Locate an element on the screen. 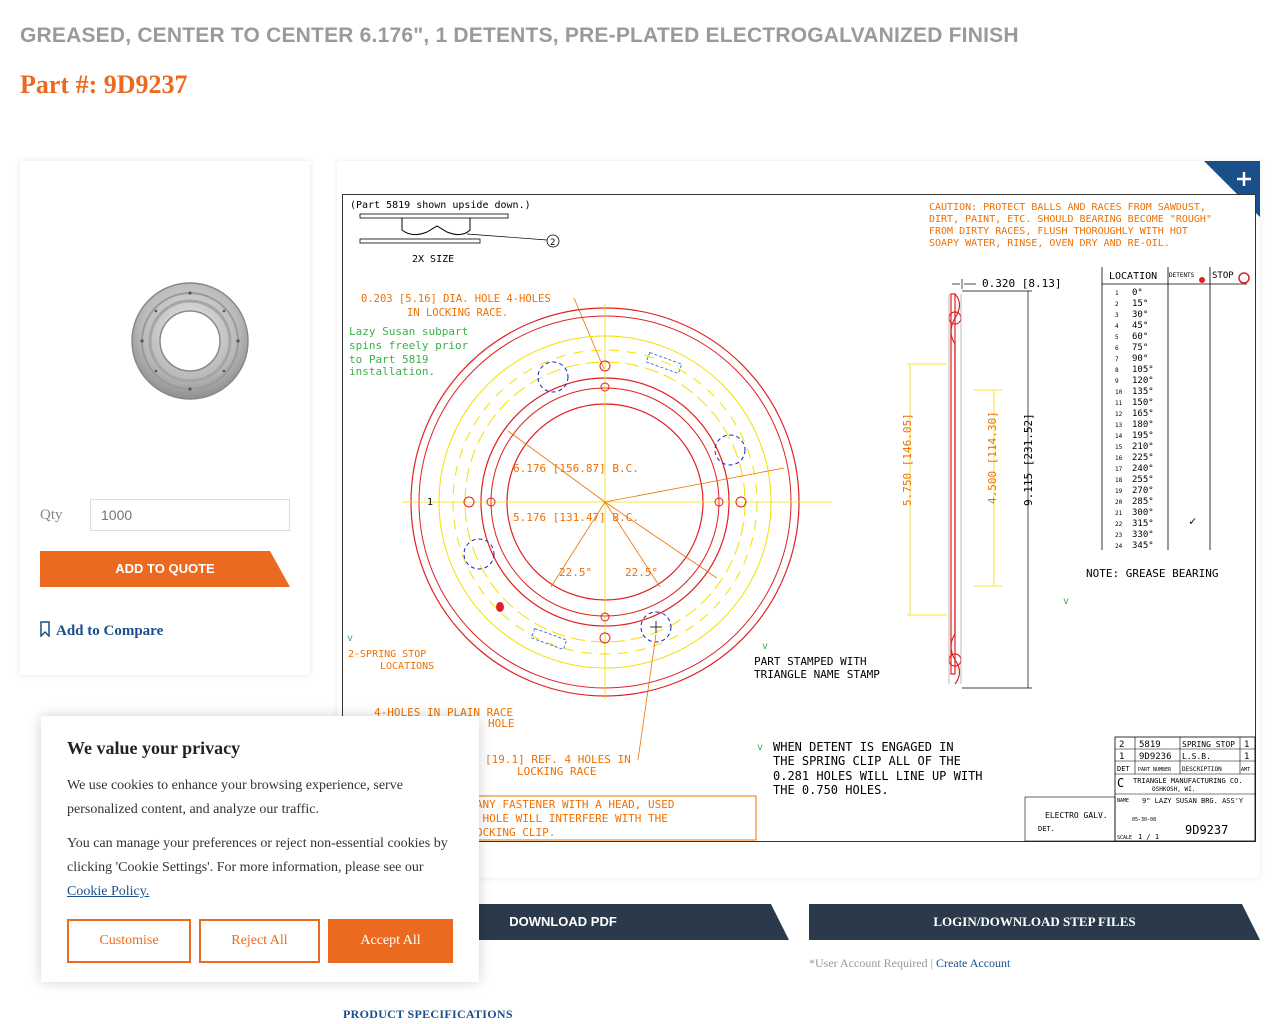  location-angle: 315° is located at coordinates (1143, 524).